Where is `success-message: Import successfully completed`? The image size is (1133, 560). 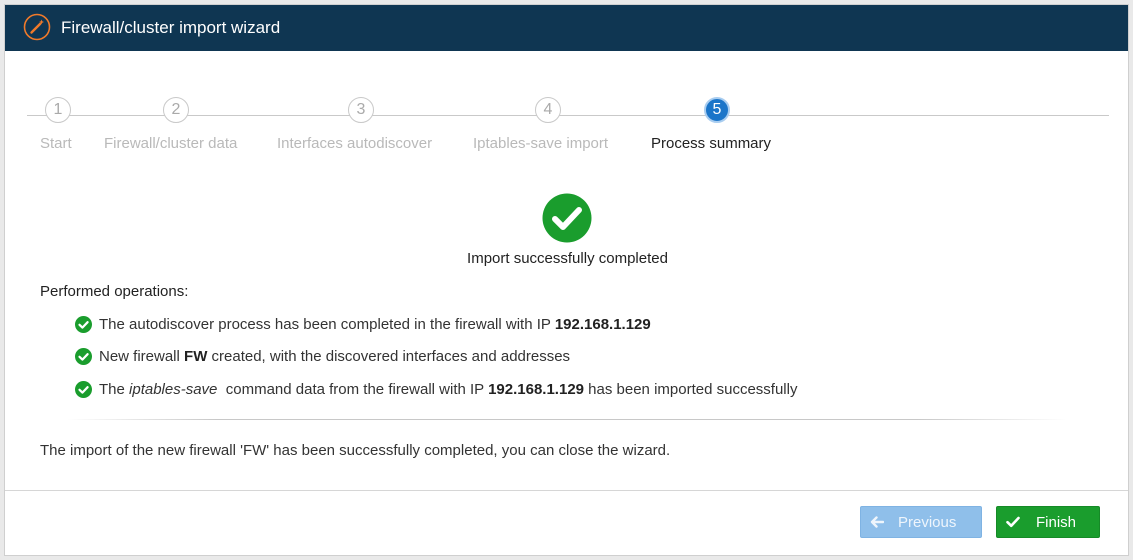 success-message: Import successfully completed is located at coordinates (567, 258).